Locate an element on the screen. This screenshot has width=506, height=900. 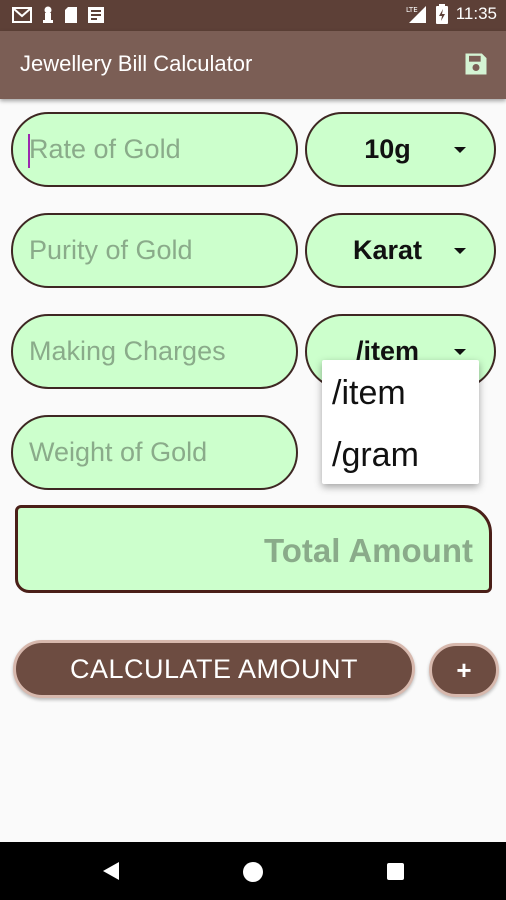
calculate-amount-button: CALCULATE AMOUNT is located at coordinates (214, 669).